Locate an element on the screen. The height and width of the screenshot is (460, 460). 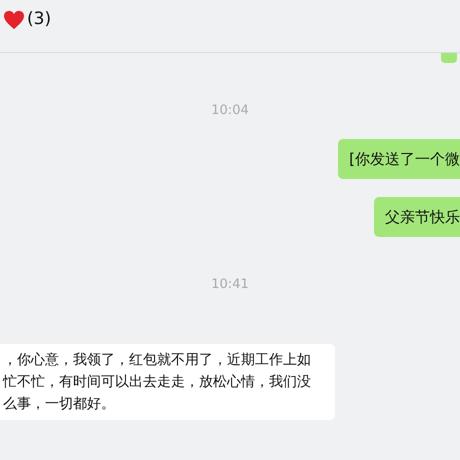
message-bubble: ，你心意，我领了，红包就不用了，近期工作上如 忙不忙，有时间可以出去走走，放松心情，我们没 么事，一切都好。 is located at coordinates (167, 382).